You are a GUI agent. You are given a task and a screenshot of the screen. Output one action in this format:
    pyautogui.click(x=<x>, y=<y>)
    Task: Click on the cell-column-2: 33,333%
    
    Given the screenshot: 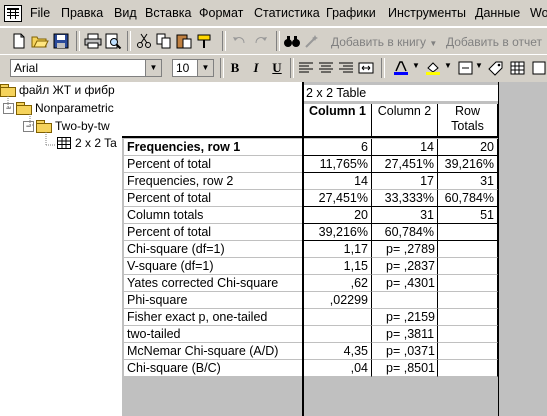 What is the action you would take?
    pyautogui.click(x=405, y=198)
    